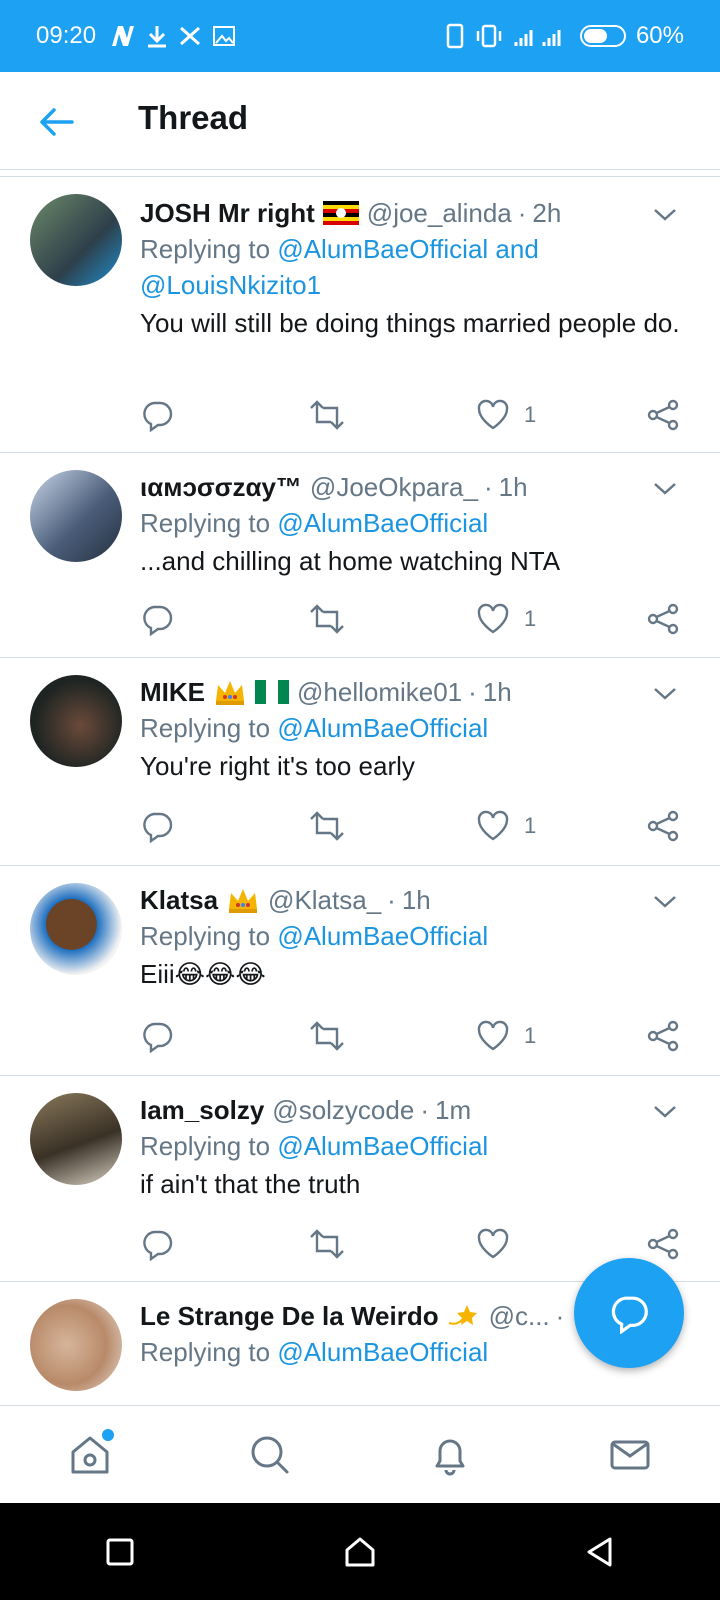 The width and height of the screenshot is (720, 1600). I want to click on handle: @joe_alinda, so click(439, 213).